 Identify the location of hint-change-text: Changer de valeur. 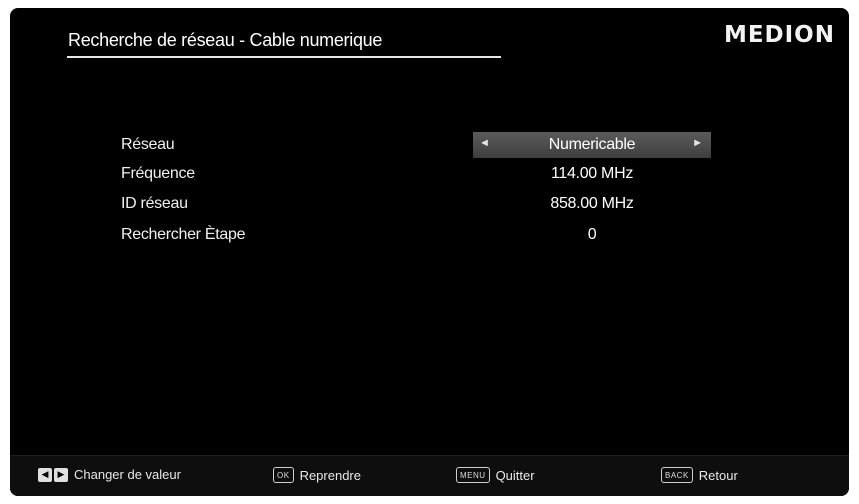
(127, 474).